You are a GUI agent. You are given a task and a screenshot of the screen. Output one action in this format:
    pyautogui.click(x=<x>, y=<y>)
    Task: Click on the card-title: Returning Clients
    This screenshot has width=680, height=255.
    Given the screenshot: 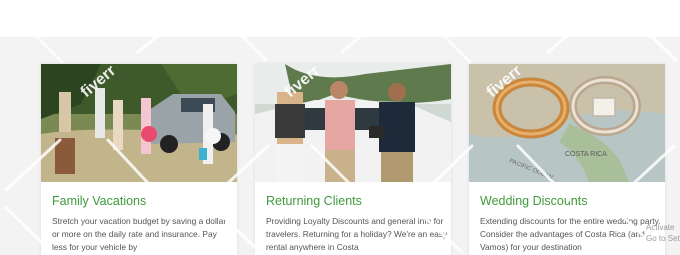 What is the action you would take?
    pyautogui.click(x=314, y=201)
    